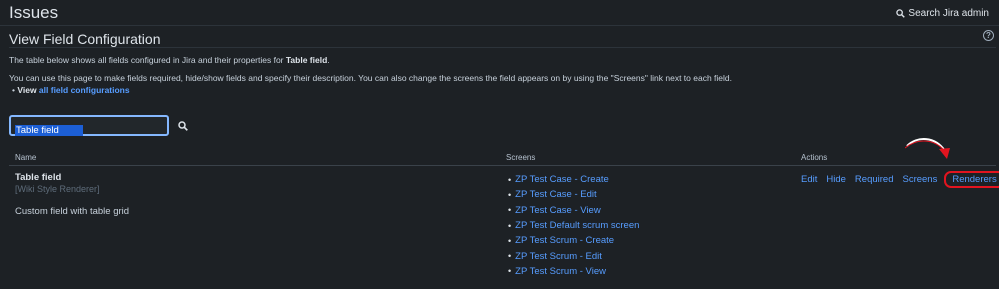  Describe the element at coordinates (927, 148) in the screenshot. I see `annotation-arrow-icon` at that location.